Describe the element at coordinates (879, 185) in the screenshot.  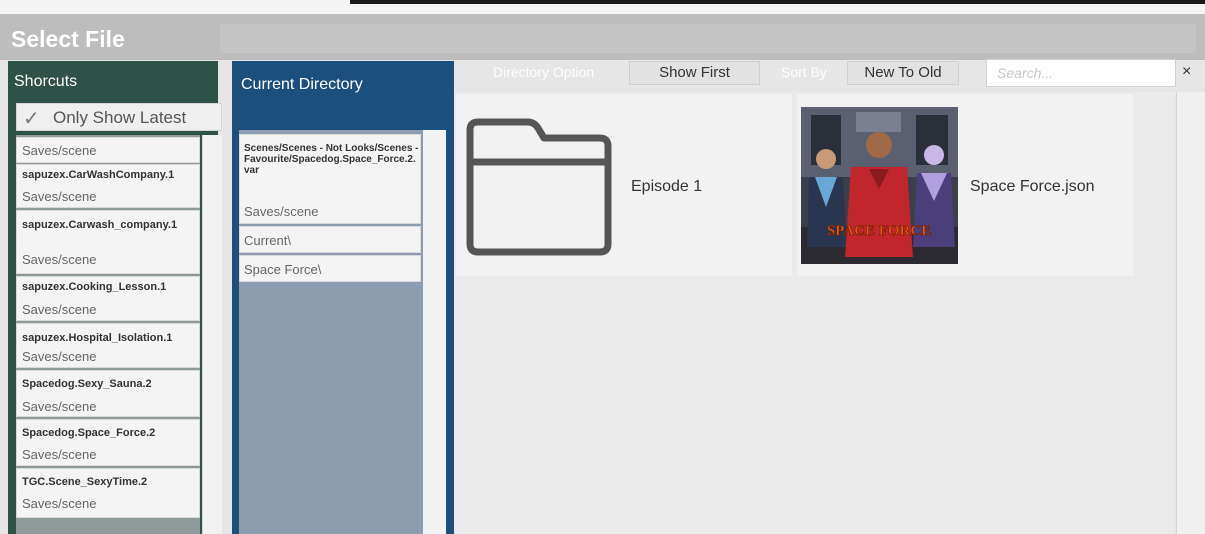
I see `file-thumbnail: SPACE FORCE` at that location.